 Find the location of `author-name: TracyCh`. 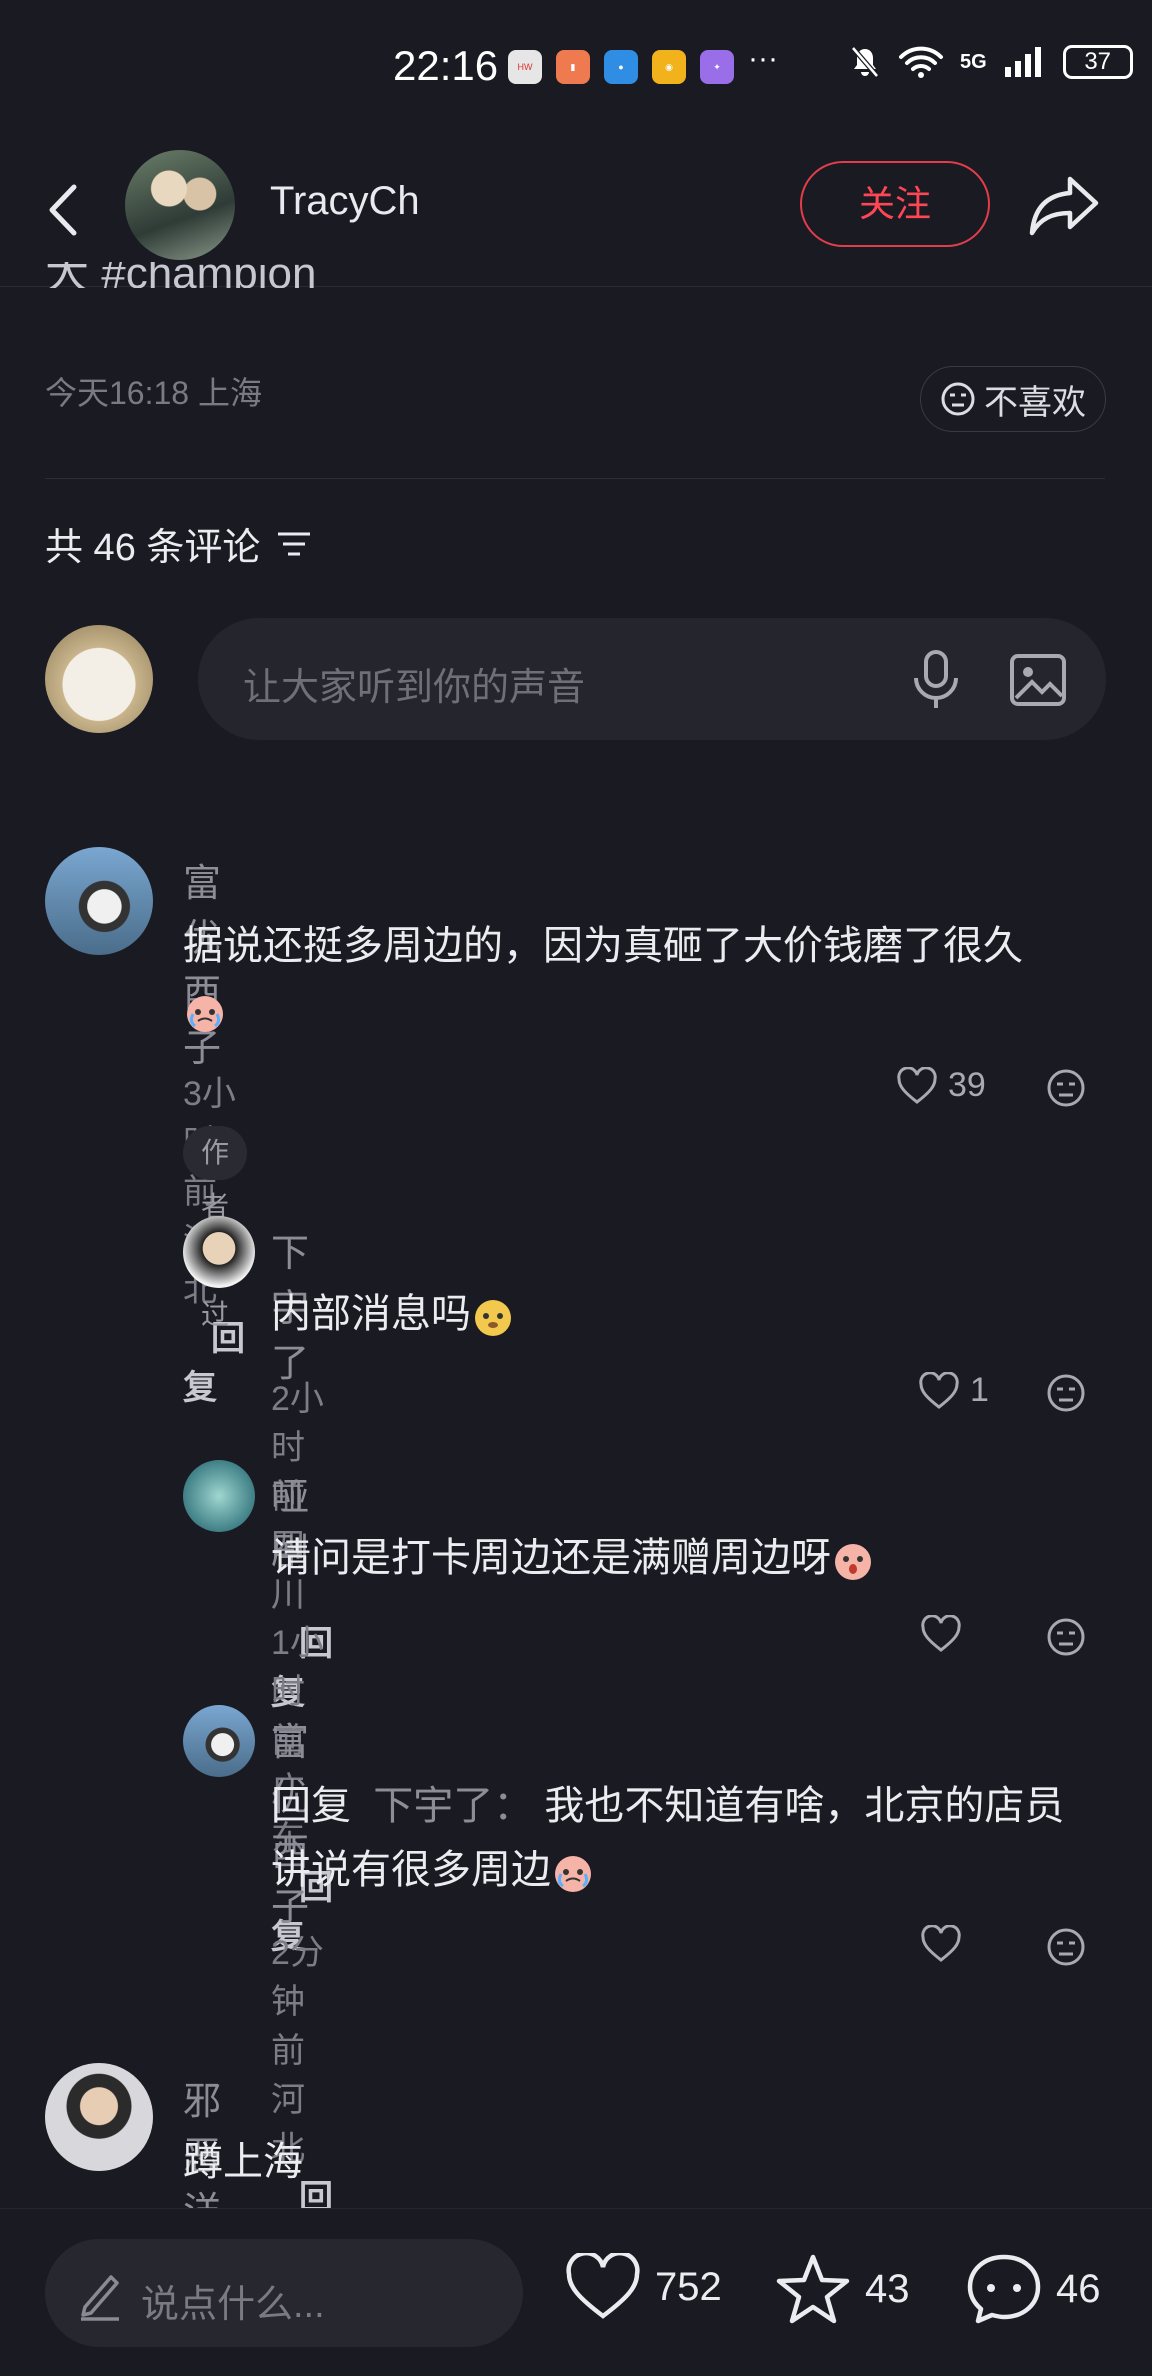

author-name: TracyCh is located at coordinates (345, 201).